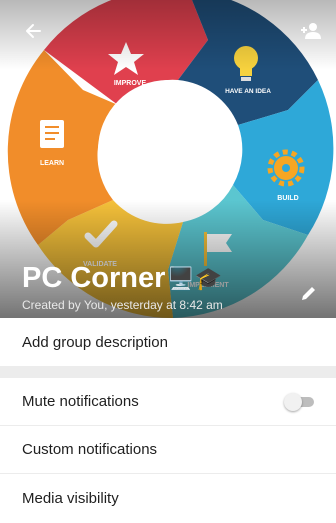  I want to click on arrow-left-icon, so click(33, 31).